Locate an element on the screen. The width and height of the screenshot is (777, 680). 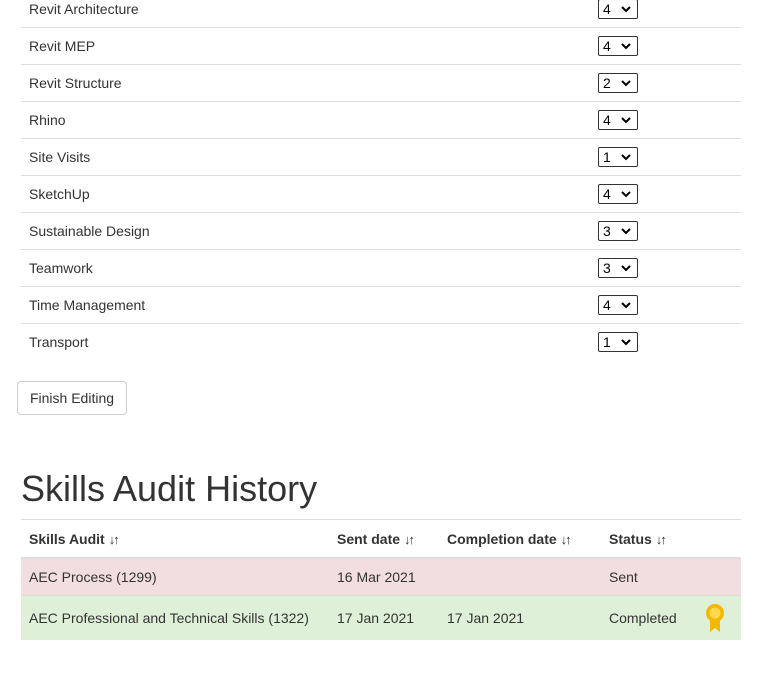
skill-label: Revit MEP is located at coordinates (305, 46).